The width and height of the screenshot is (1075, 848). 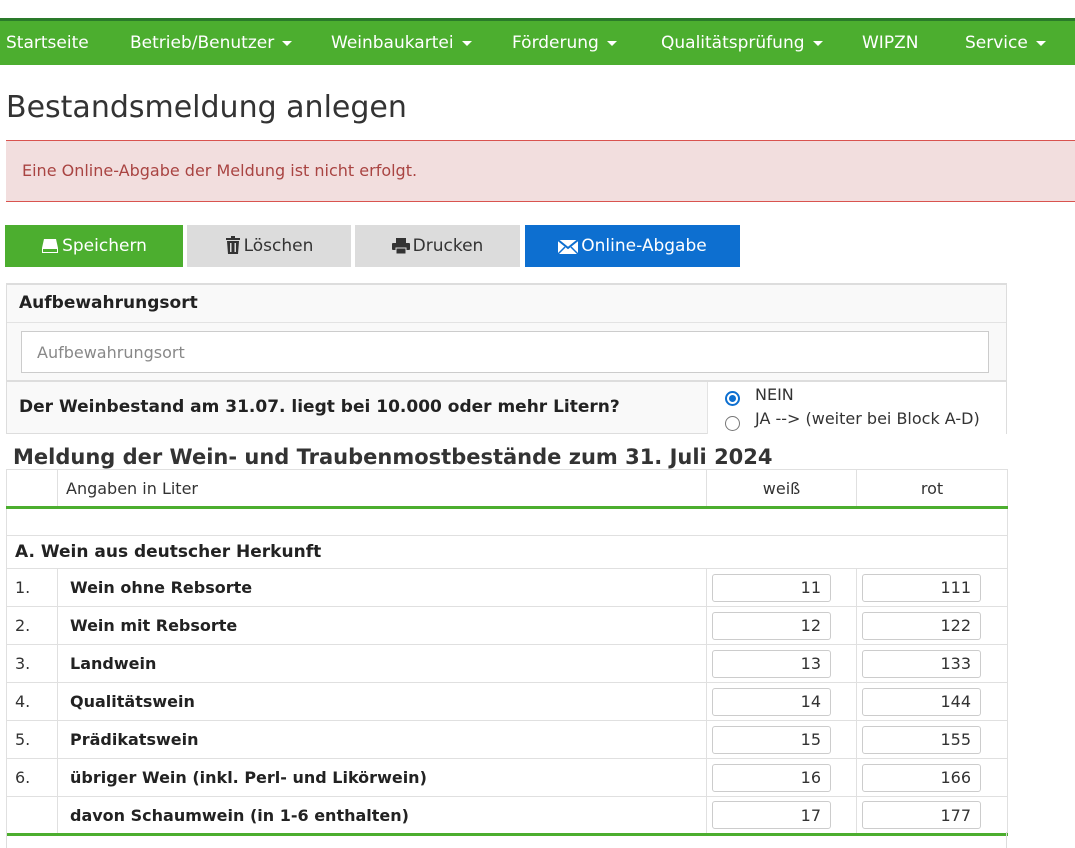 What do you see at coordinates (505, 352) in the screenshot?
I see `storage-input` at bounding box center [505, 352].